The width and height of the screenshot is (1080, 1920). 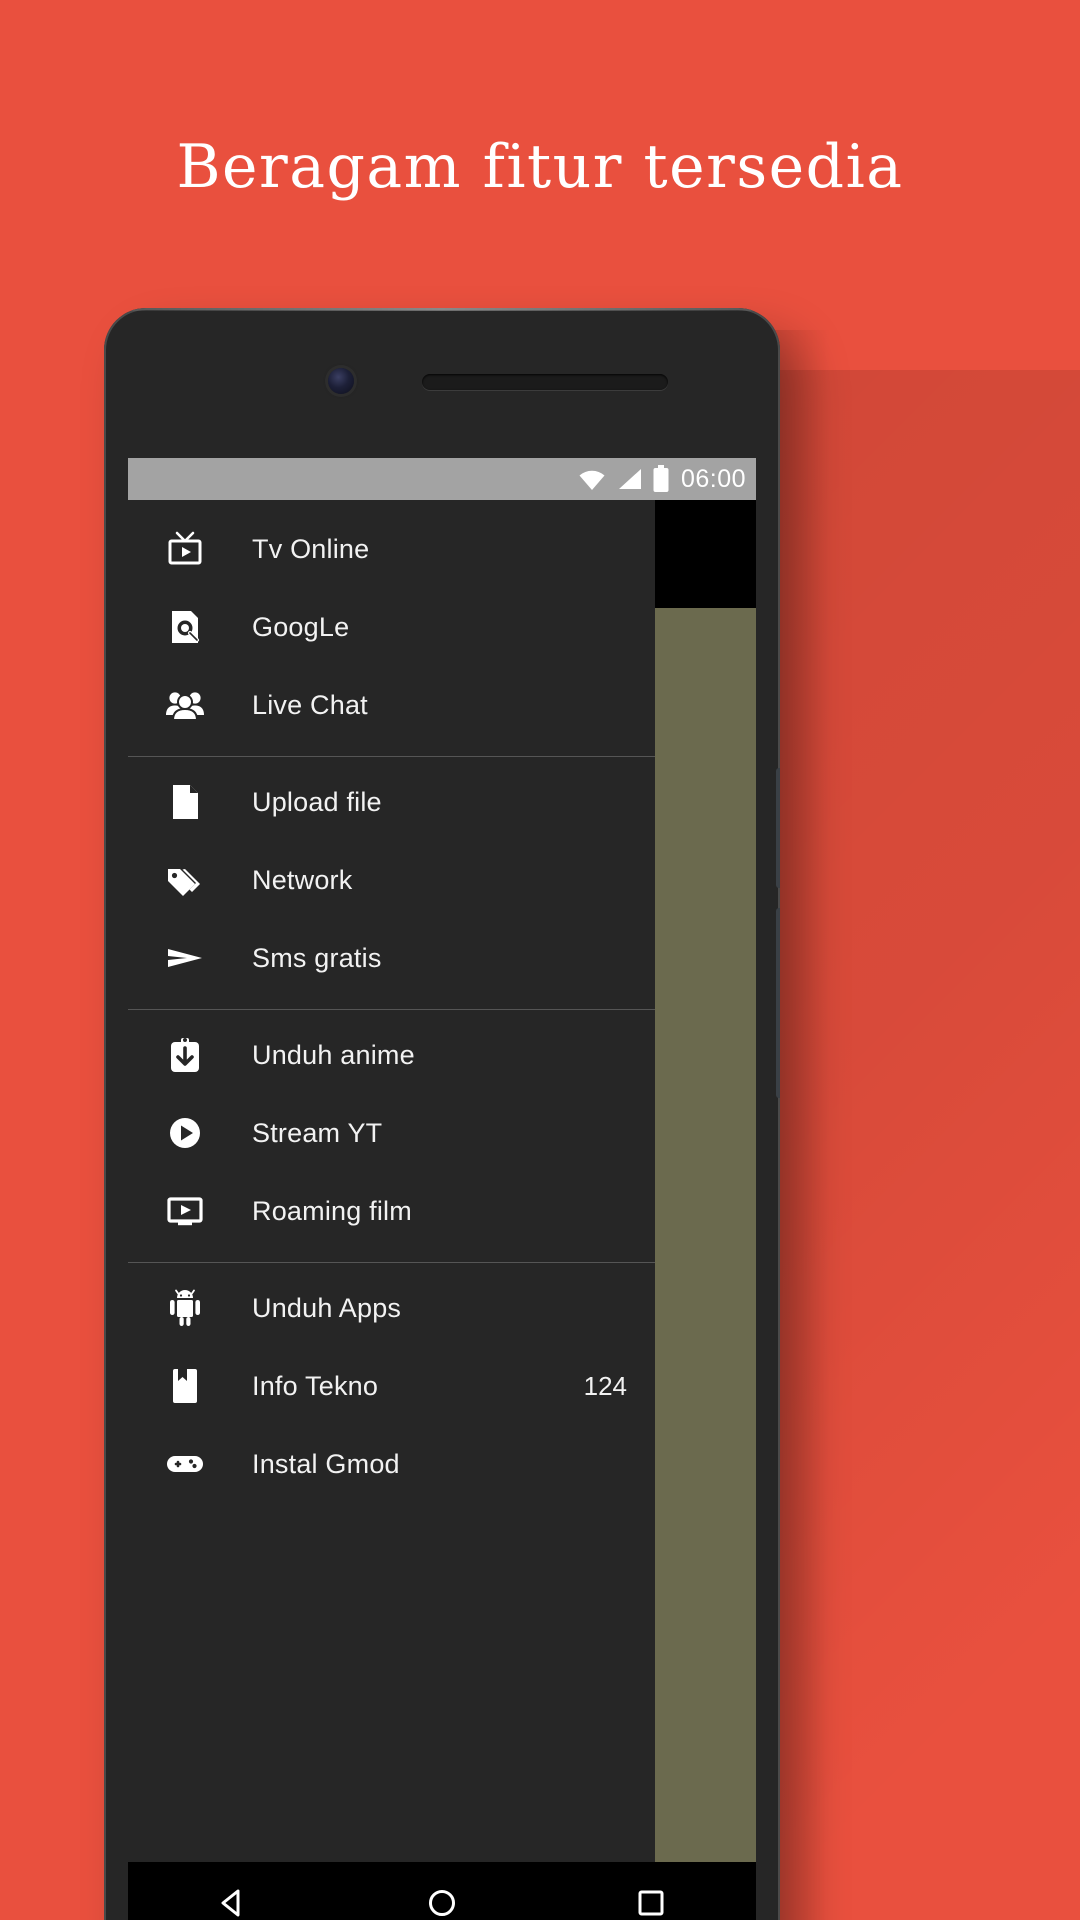 What do you see at coordinates (442, 479) in the screenshot?
I see `status-bar: 06:00` at bounding box center [442, 479].